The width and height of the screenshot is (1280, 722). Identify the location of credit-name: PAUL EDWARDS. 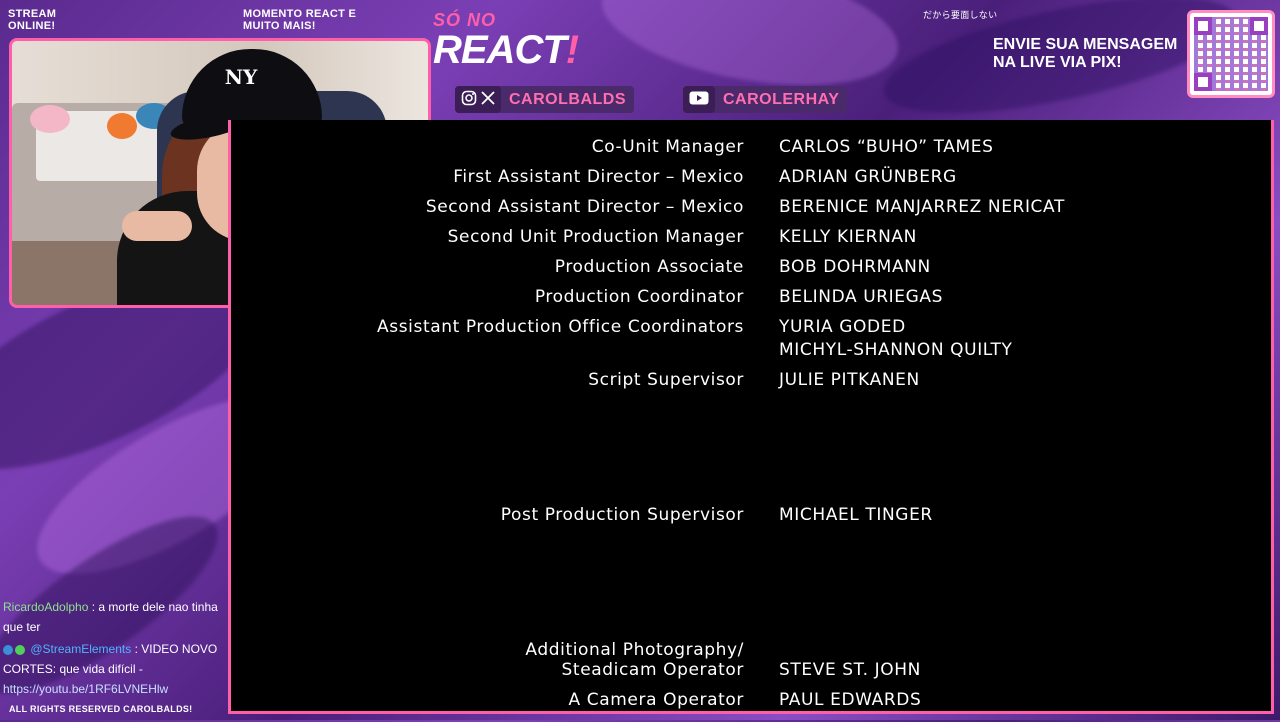
(850, 700).